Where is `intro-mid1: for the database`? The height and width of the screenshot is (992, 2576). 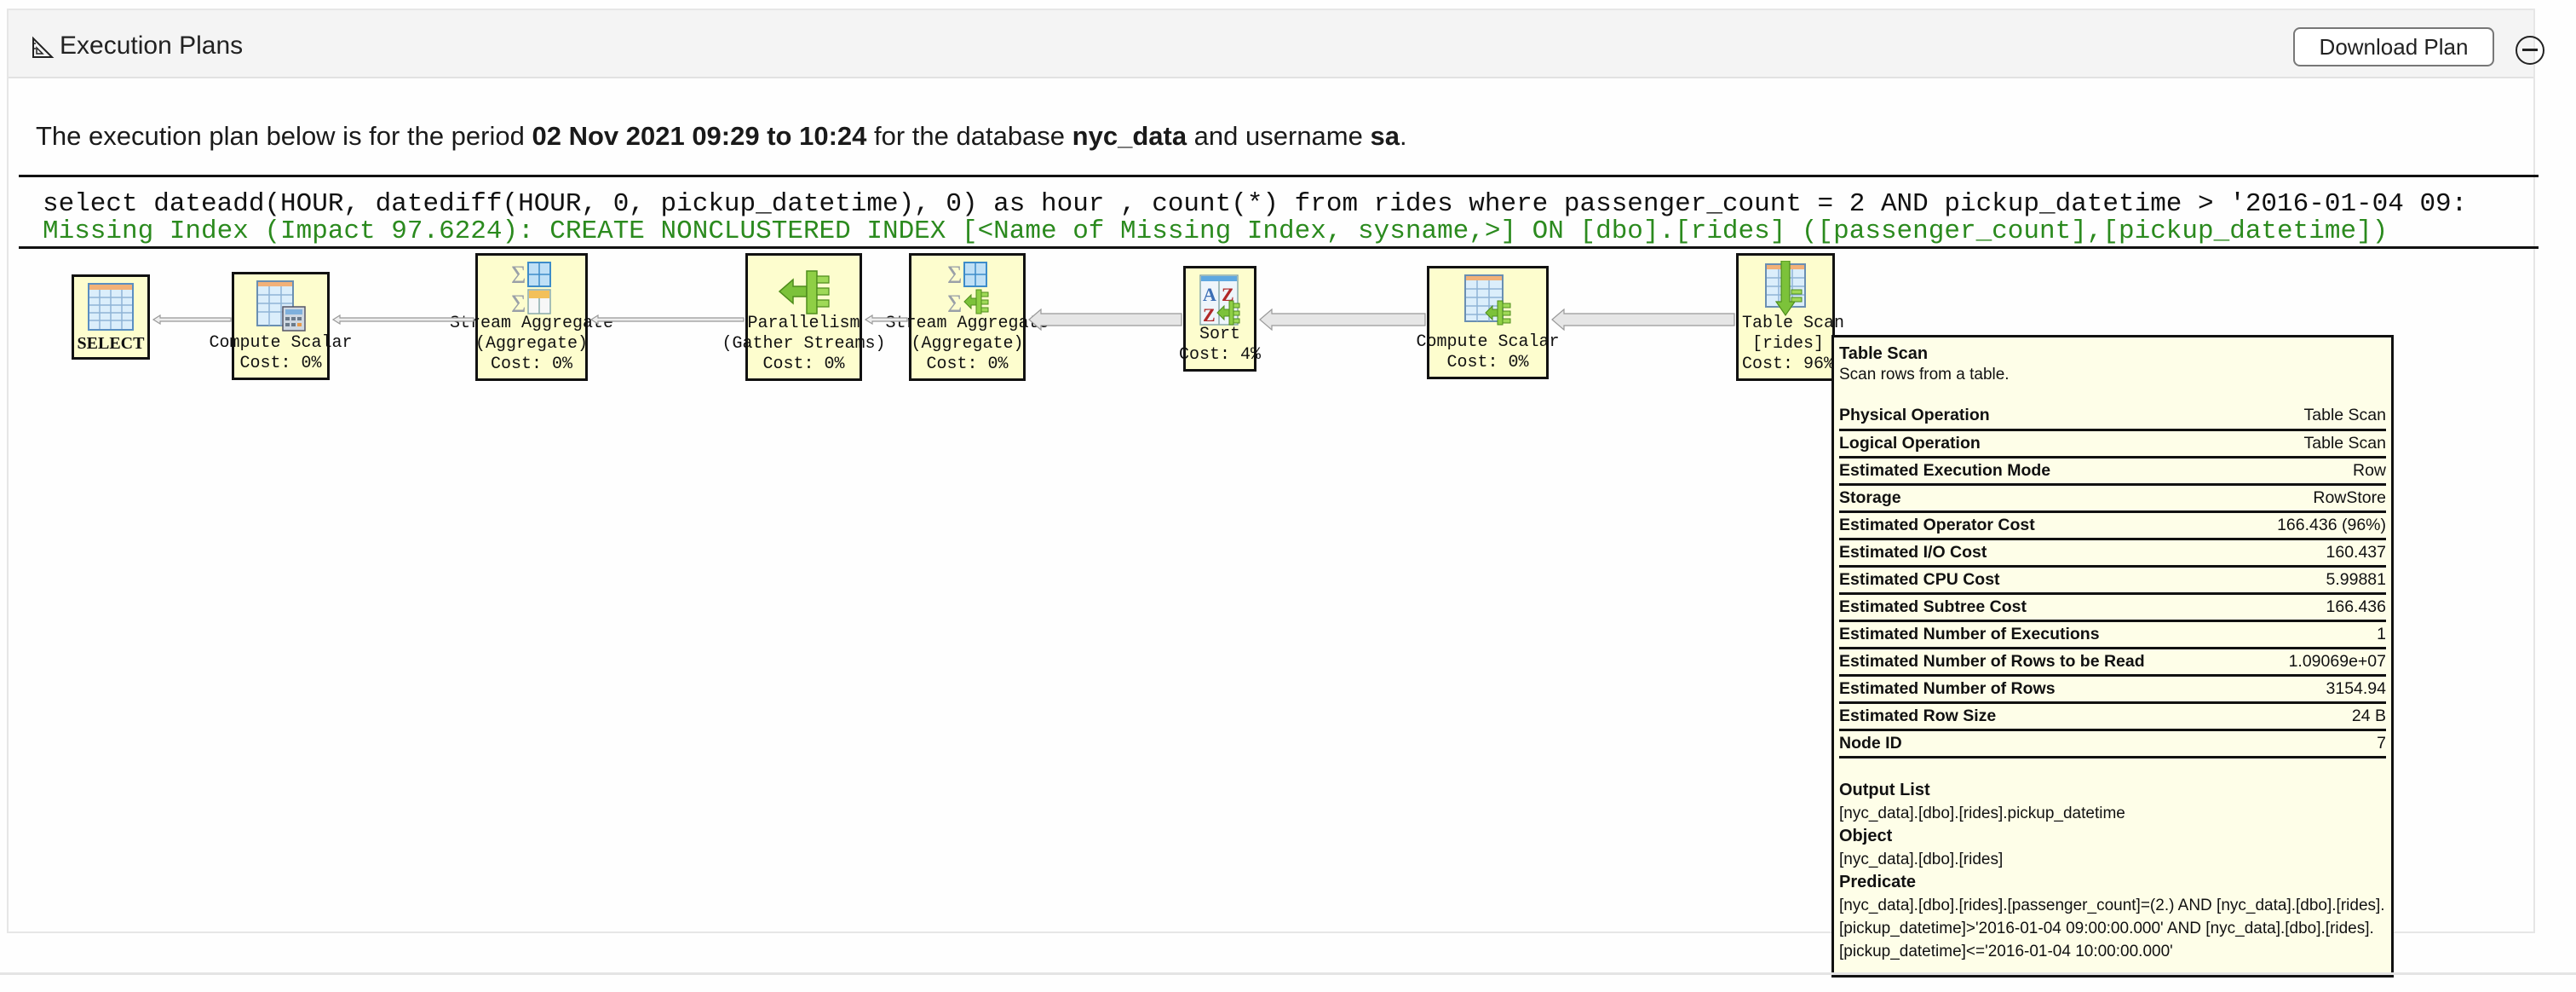
intro-mid1: for the database is located at coordinates (969, 136).